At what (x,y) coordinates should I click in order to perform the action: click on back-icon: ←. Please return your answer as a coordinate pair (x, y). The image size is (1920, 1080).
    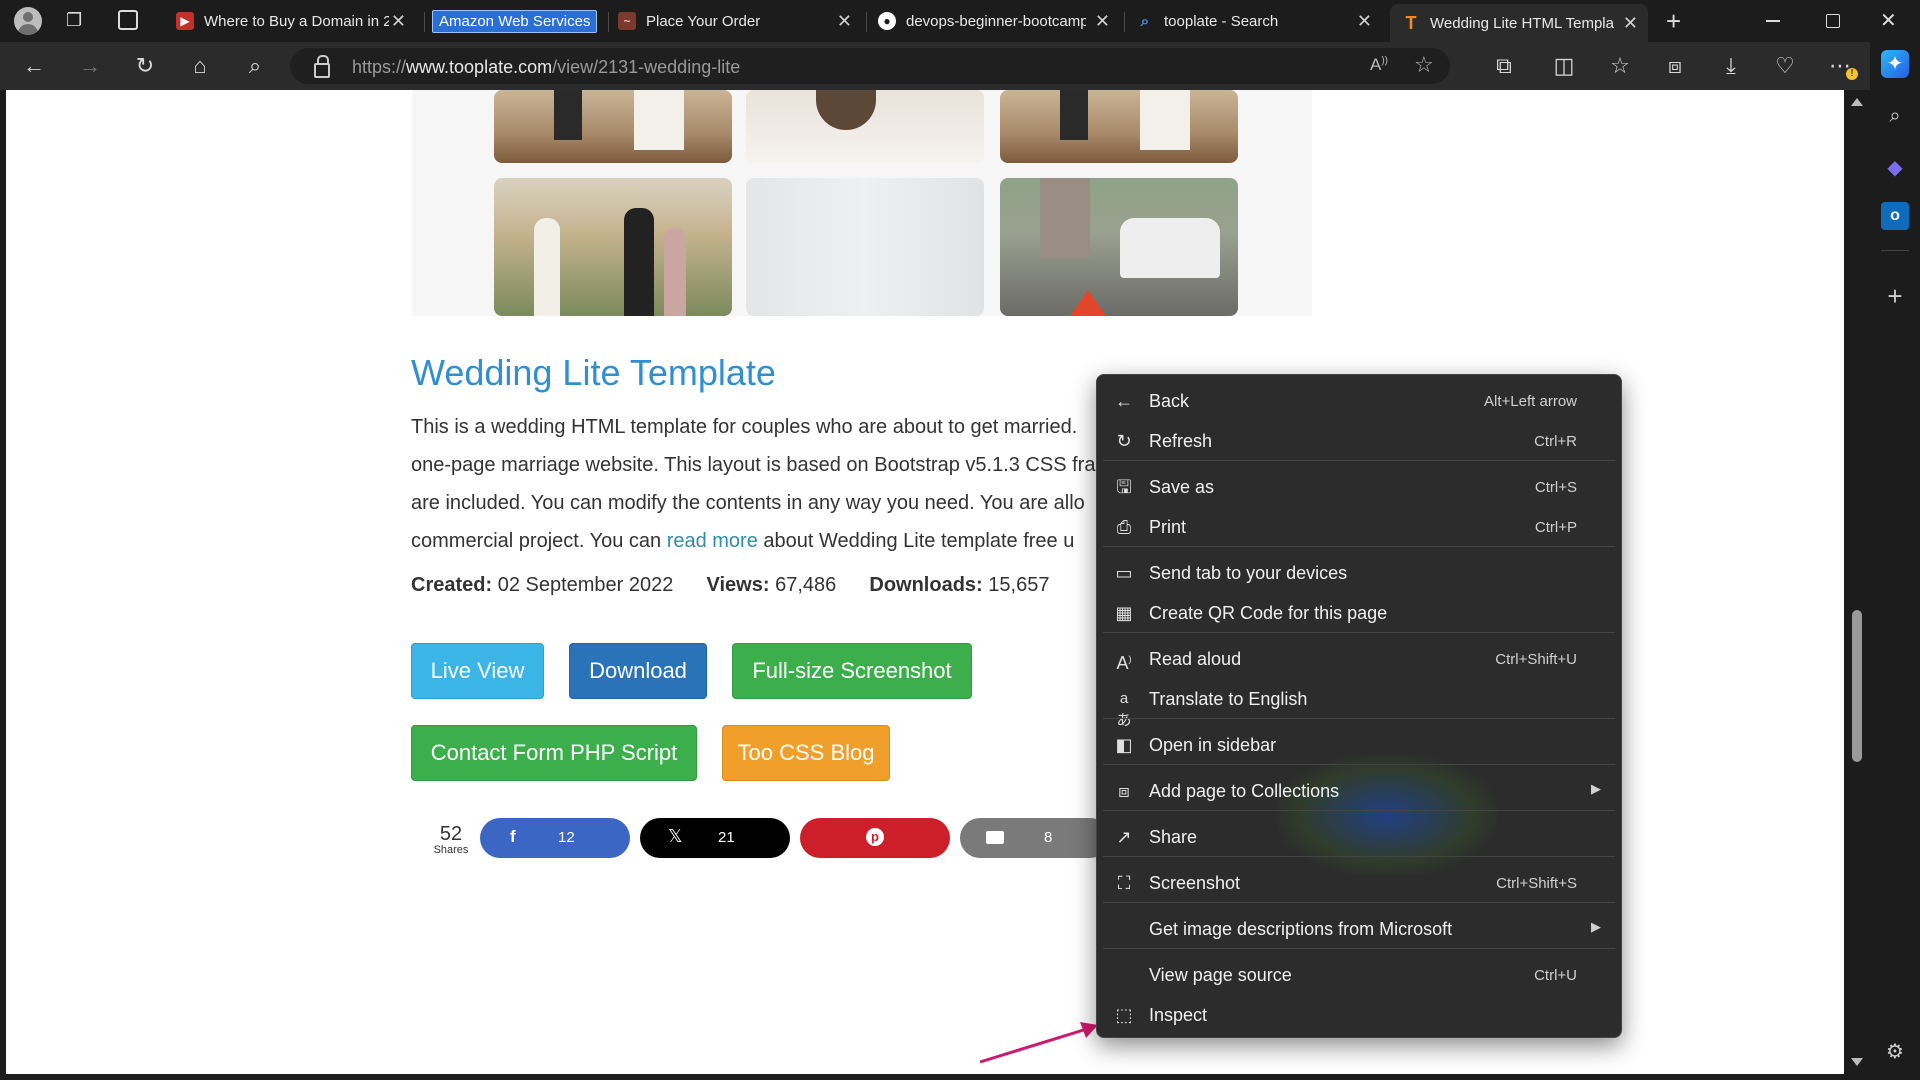
    Looking at the image, I should click on (34, 66).